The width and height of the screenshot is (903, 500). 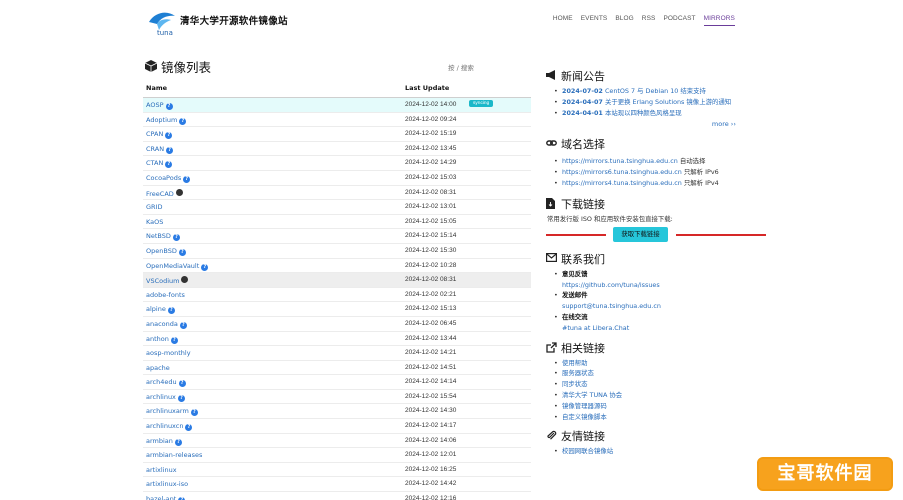 What do you see at coordinates (162, 22) in the screenshot?
I see `tuna-logo: tuna` at bounding box center [162, 22].